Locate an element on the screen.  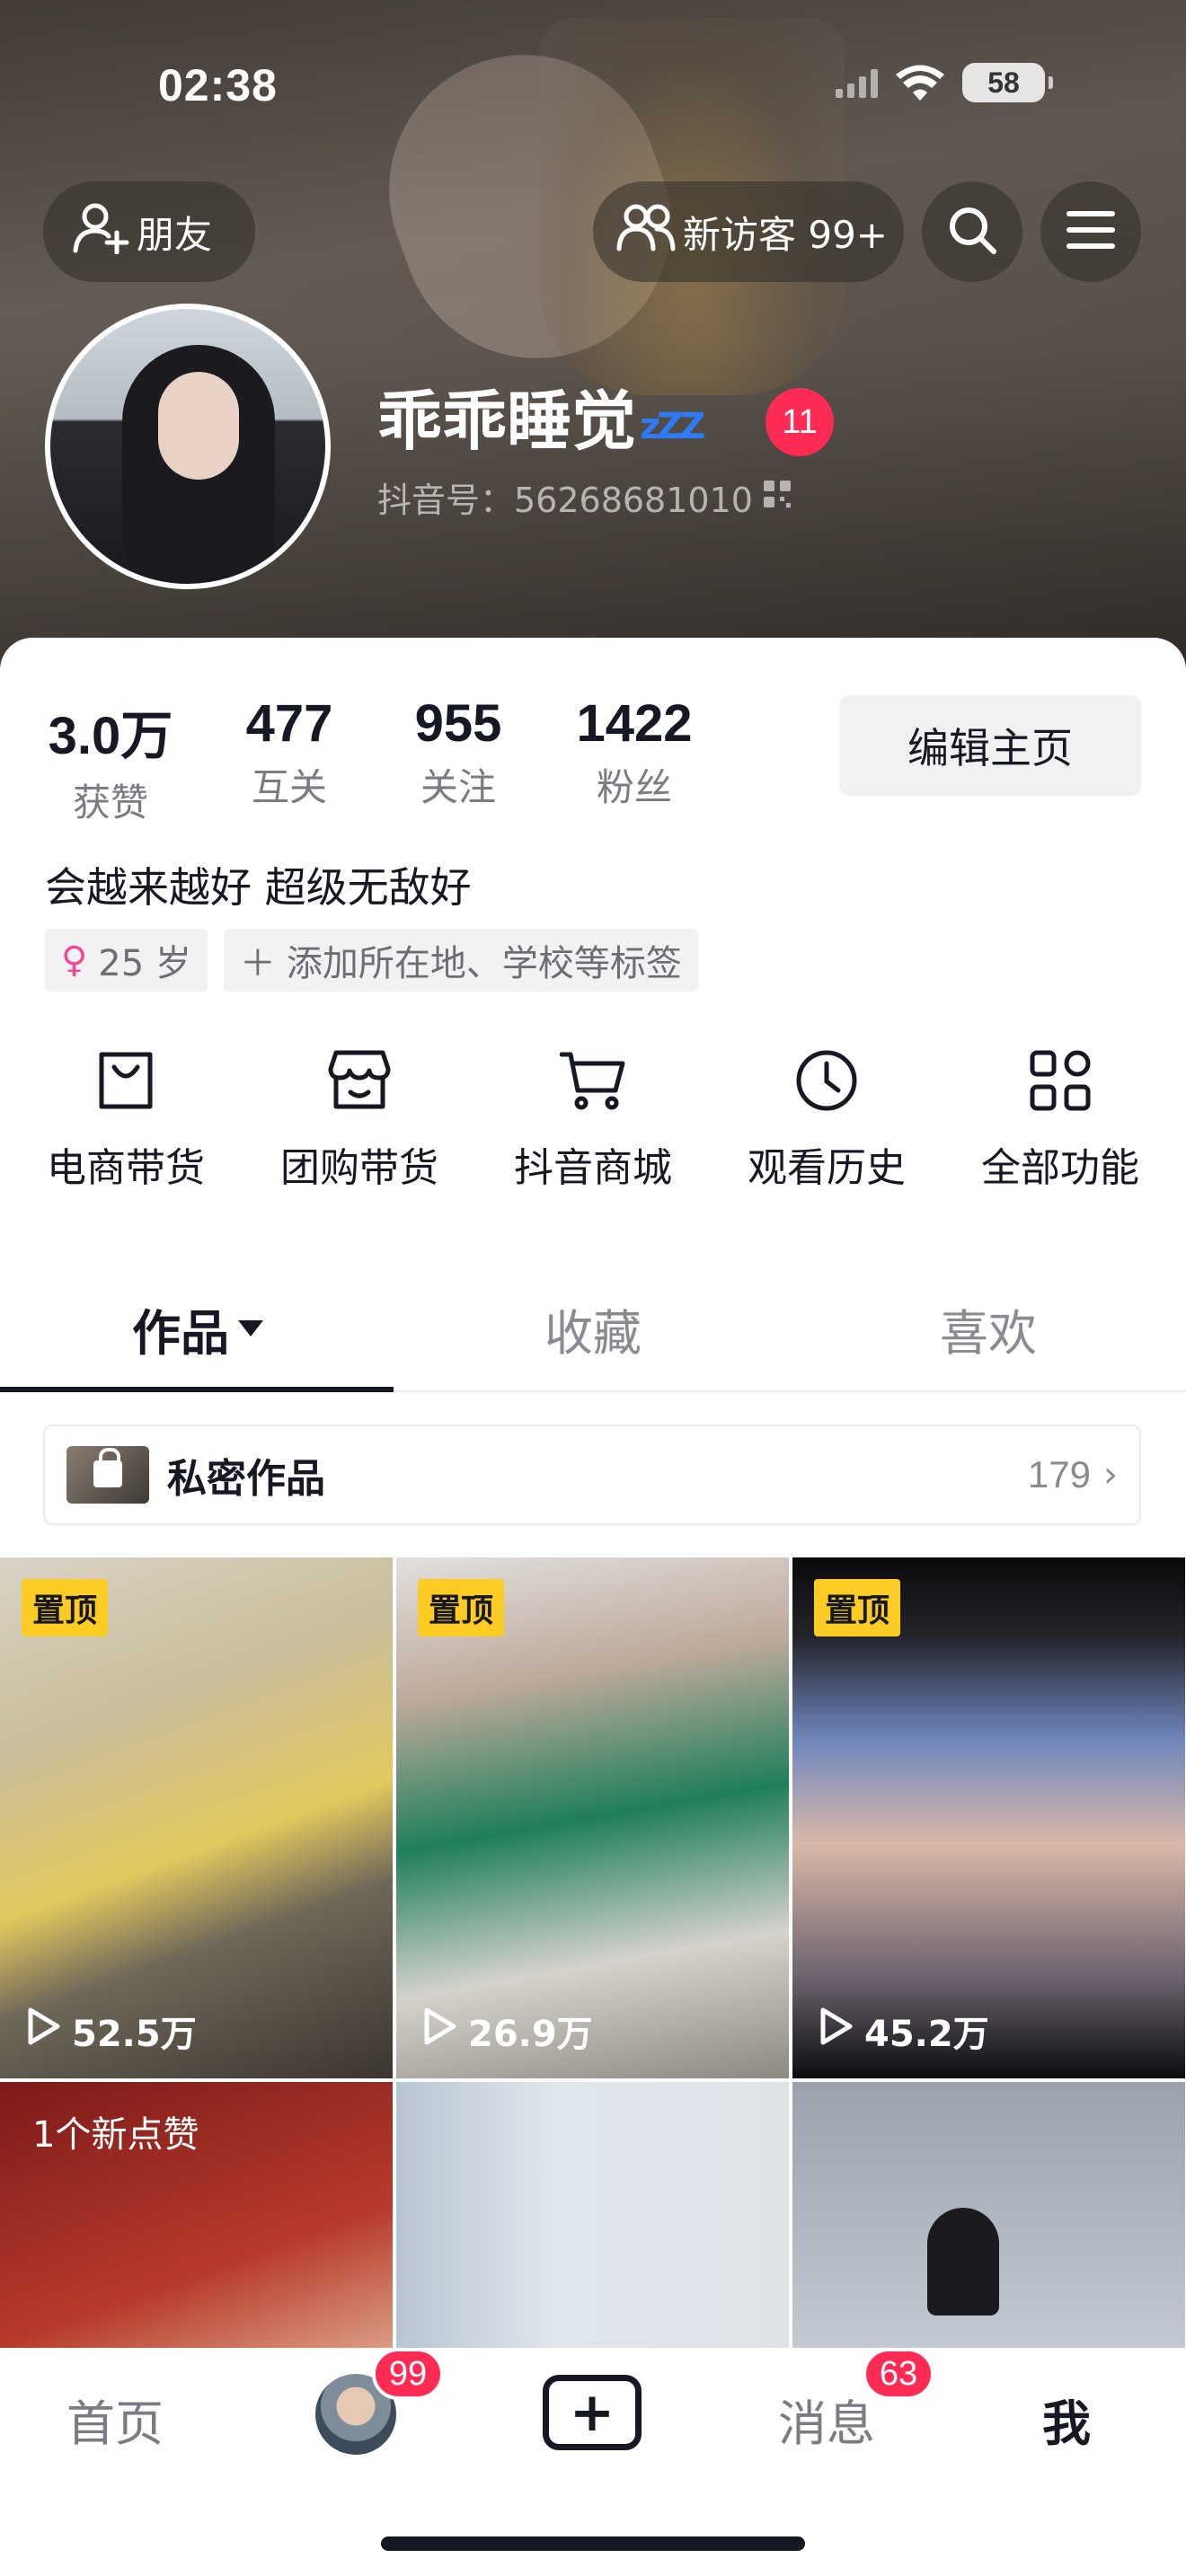
friends-badge: 99 is located at coordinates (408, 2374).